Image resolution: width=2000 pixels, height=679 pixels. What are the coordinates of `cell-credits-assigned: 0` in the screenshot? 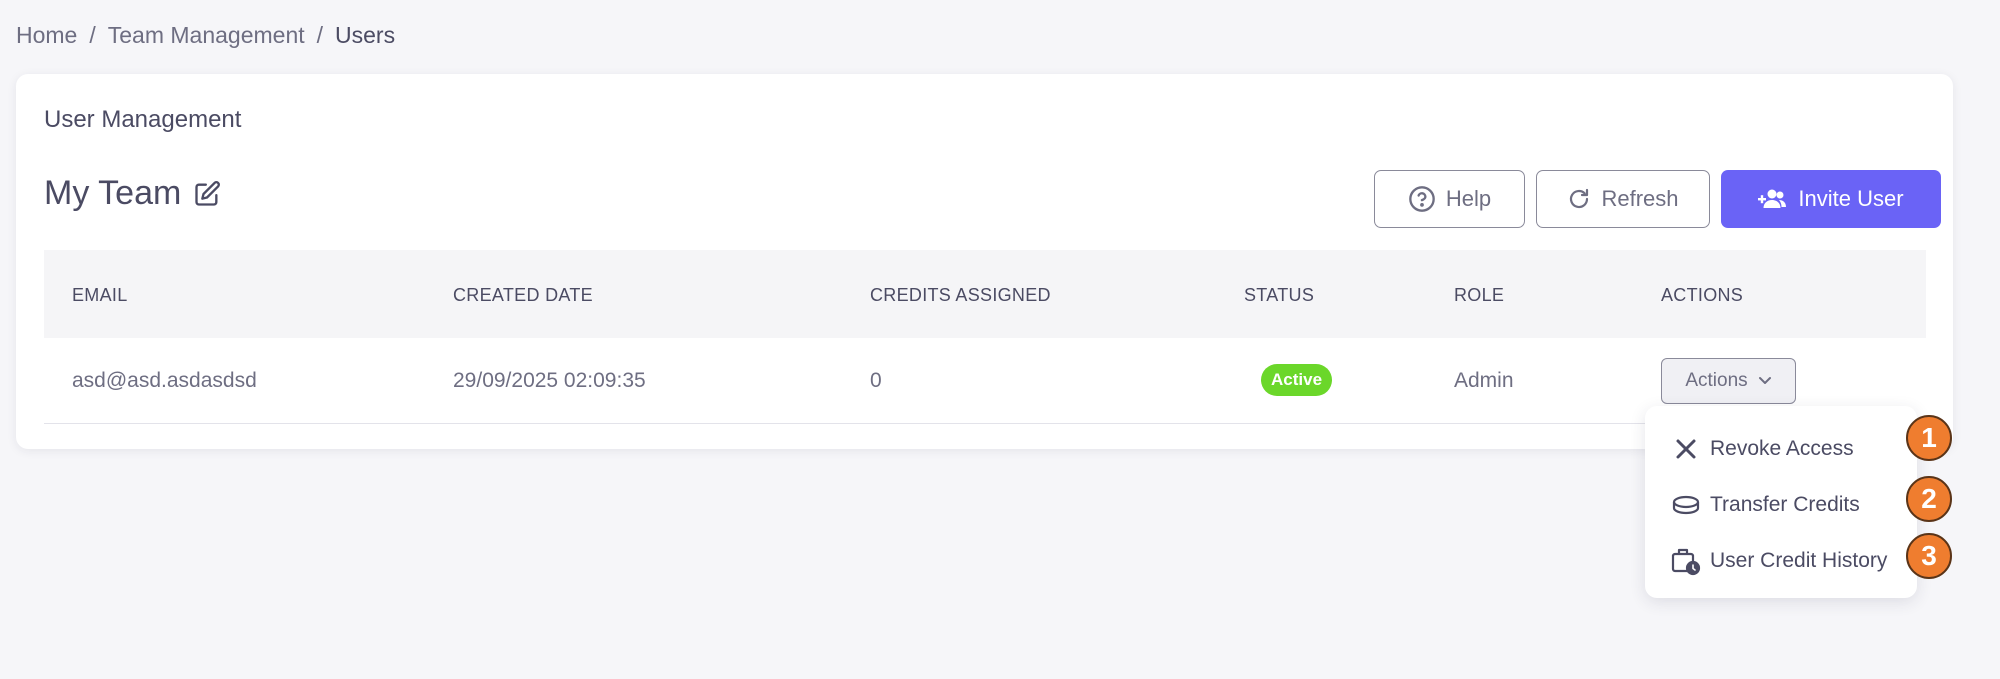 It's located at (876, 380).